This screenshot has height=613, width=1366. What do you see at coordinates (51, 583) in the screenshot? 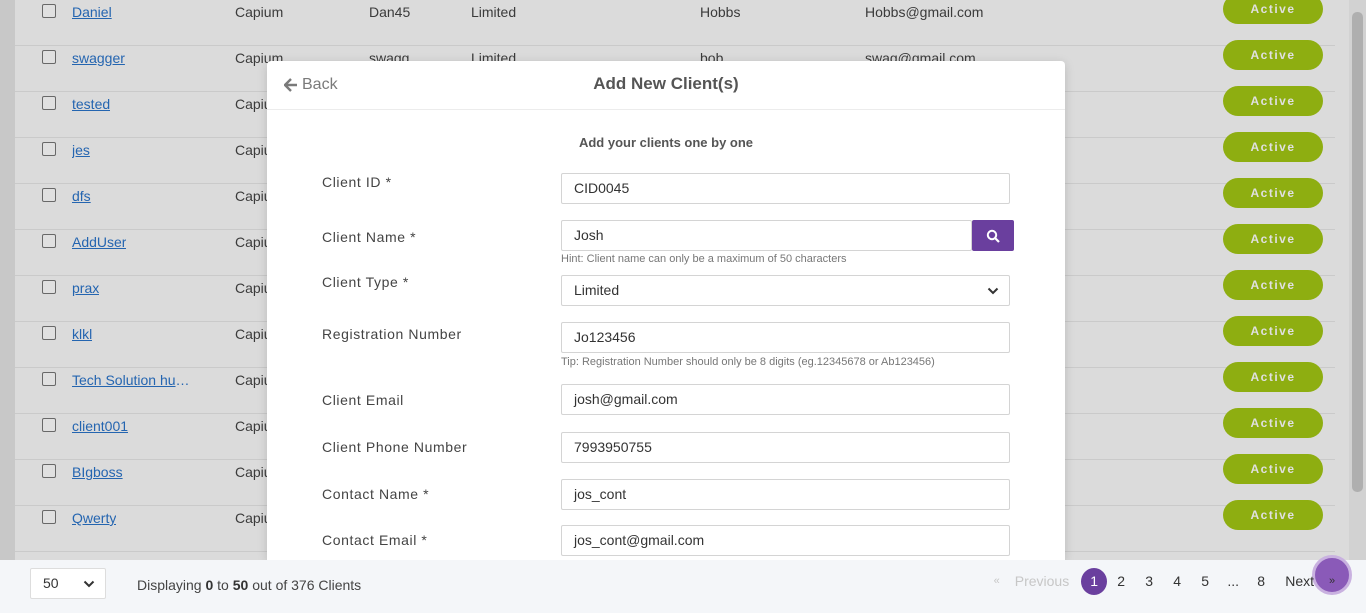
I see `page-size-value: 50` at bounding box center [51, 583].